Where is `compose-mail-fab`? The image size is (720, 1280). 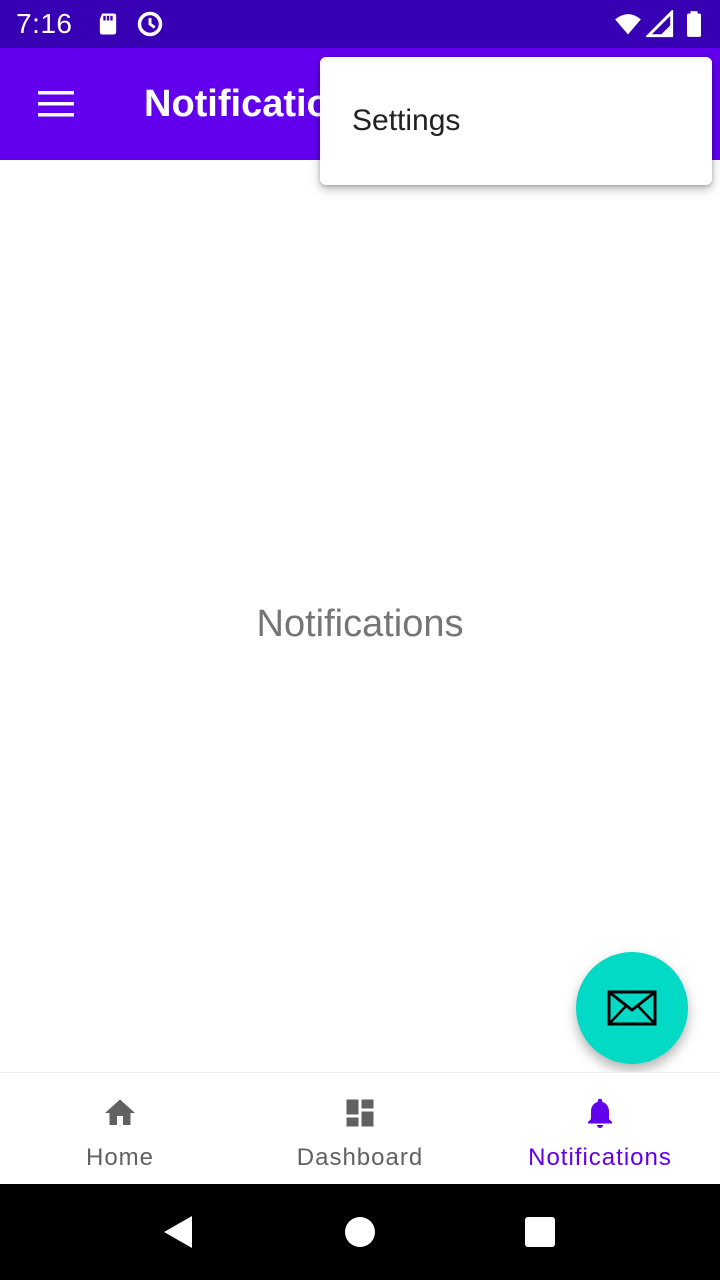 compose-mail-fab is located at coordinates (632, 1008).